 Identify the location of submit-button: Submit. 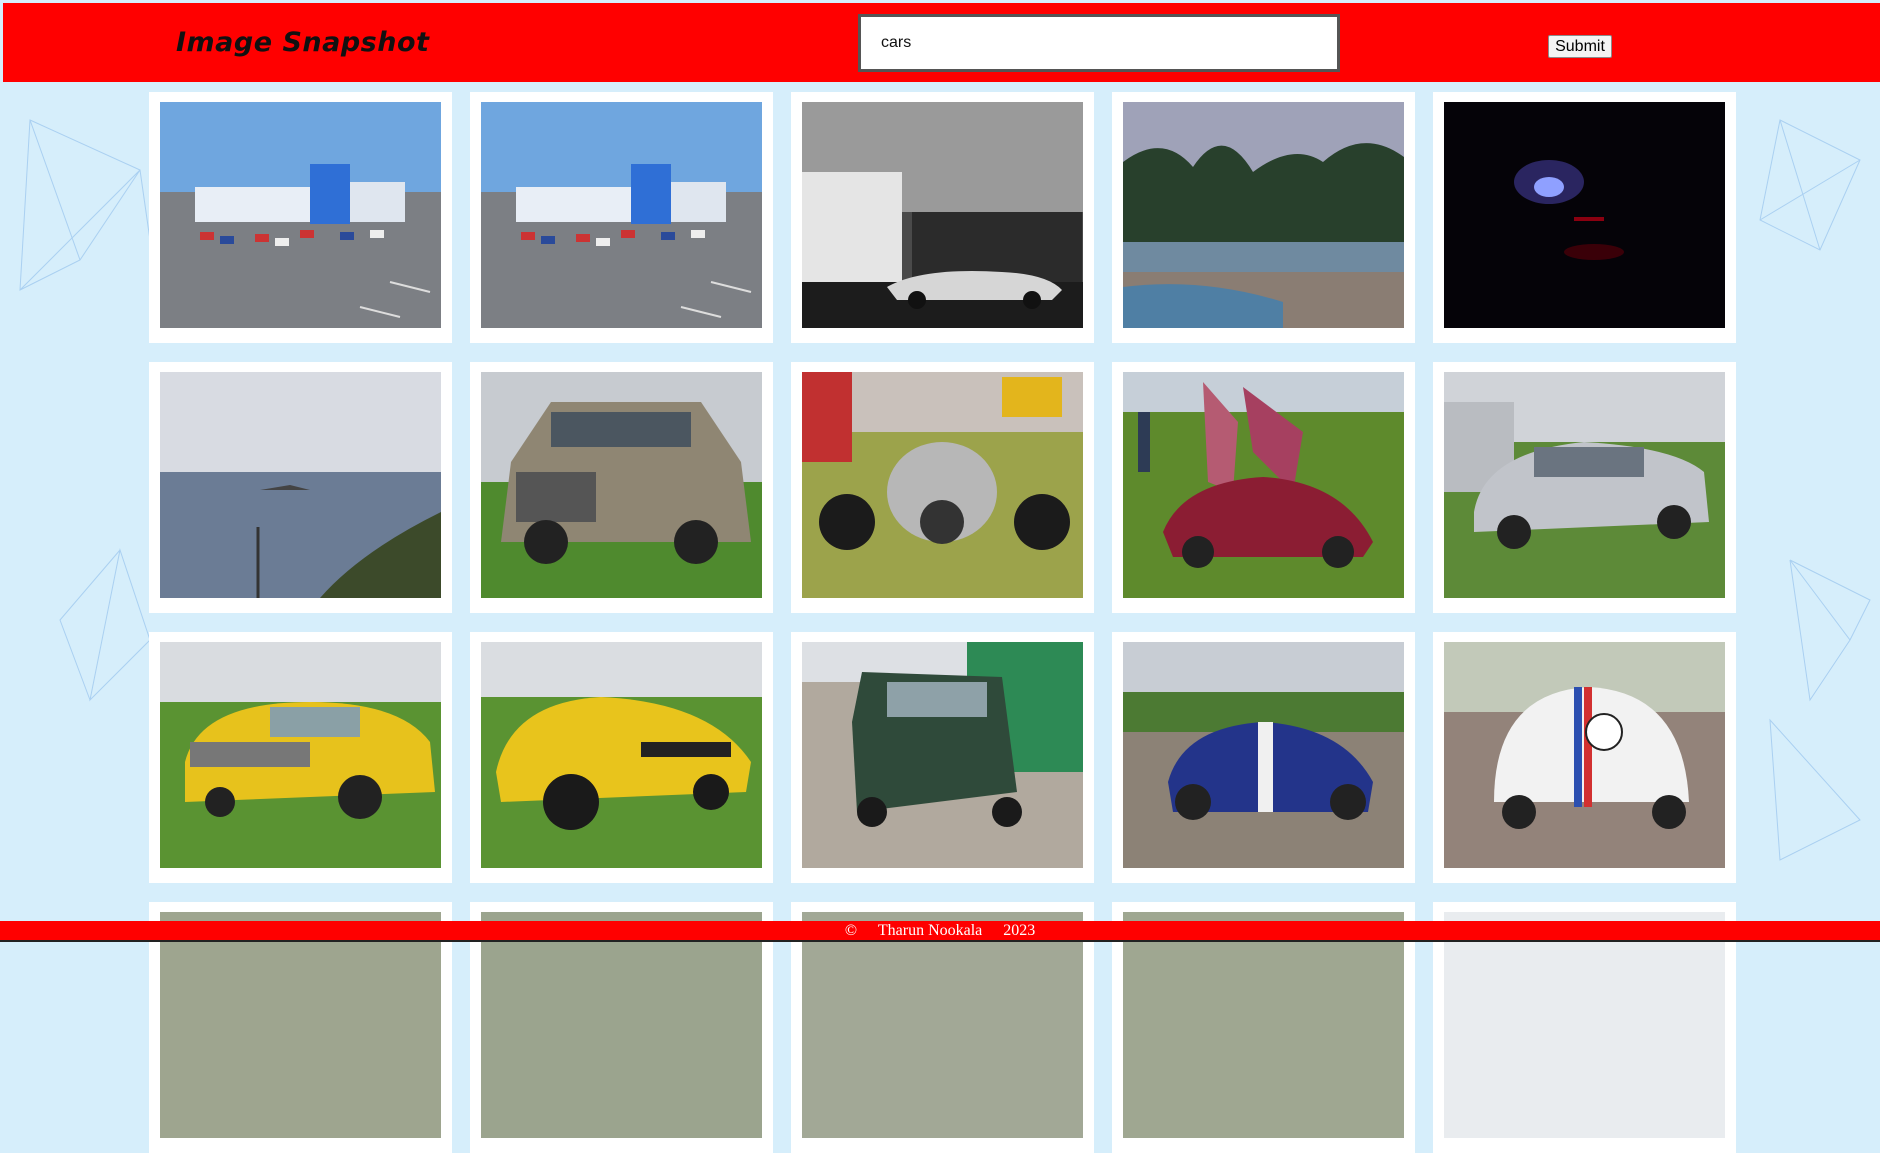
(1580, 46).